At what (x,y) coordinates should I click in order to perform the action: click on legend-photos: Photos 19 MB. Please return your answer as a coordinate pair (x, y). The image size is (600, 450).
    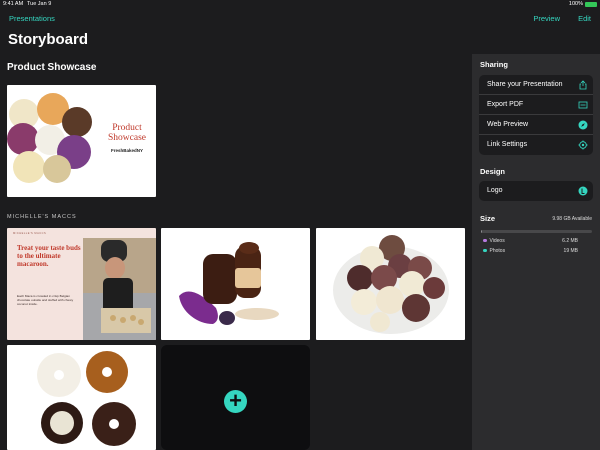
    Looking at the image, I should click on (536, 251).